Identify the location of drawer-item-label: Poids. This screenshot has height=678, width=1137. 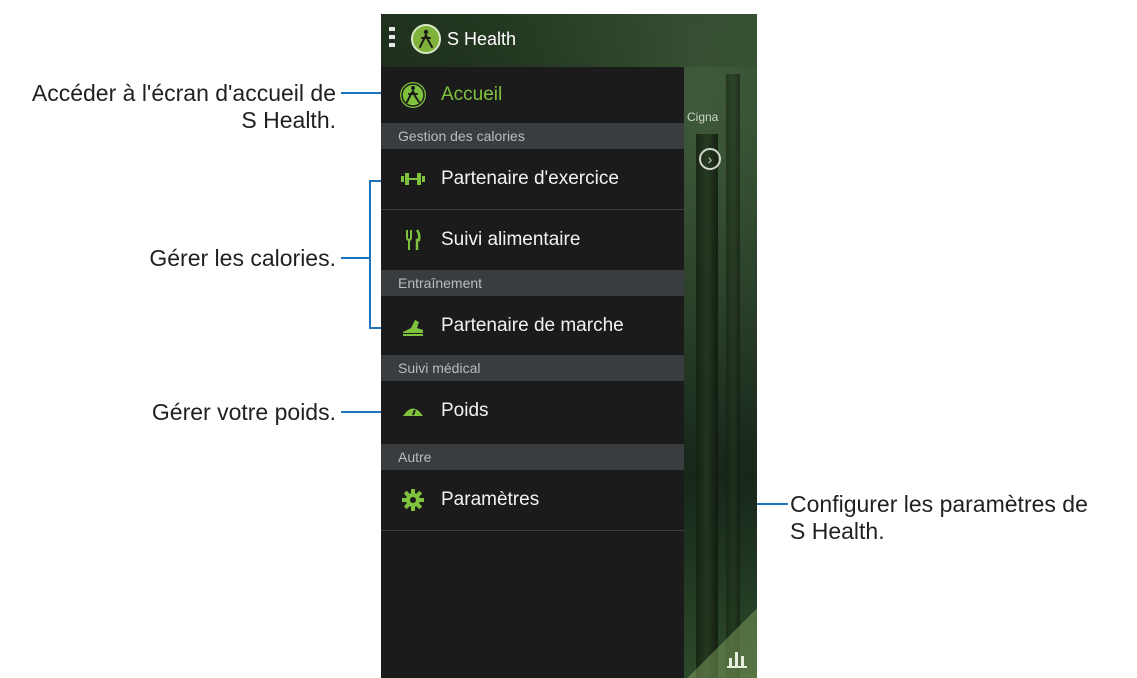
(465, 410).